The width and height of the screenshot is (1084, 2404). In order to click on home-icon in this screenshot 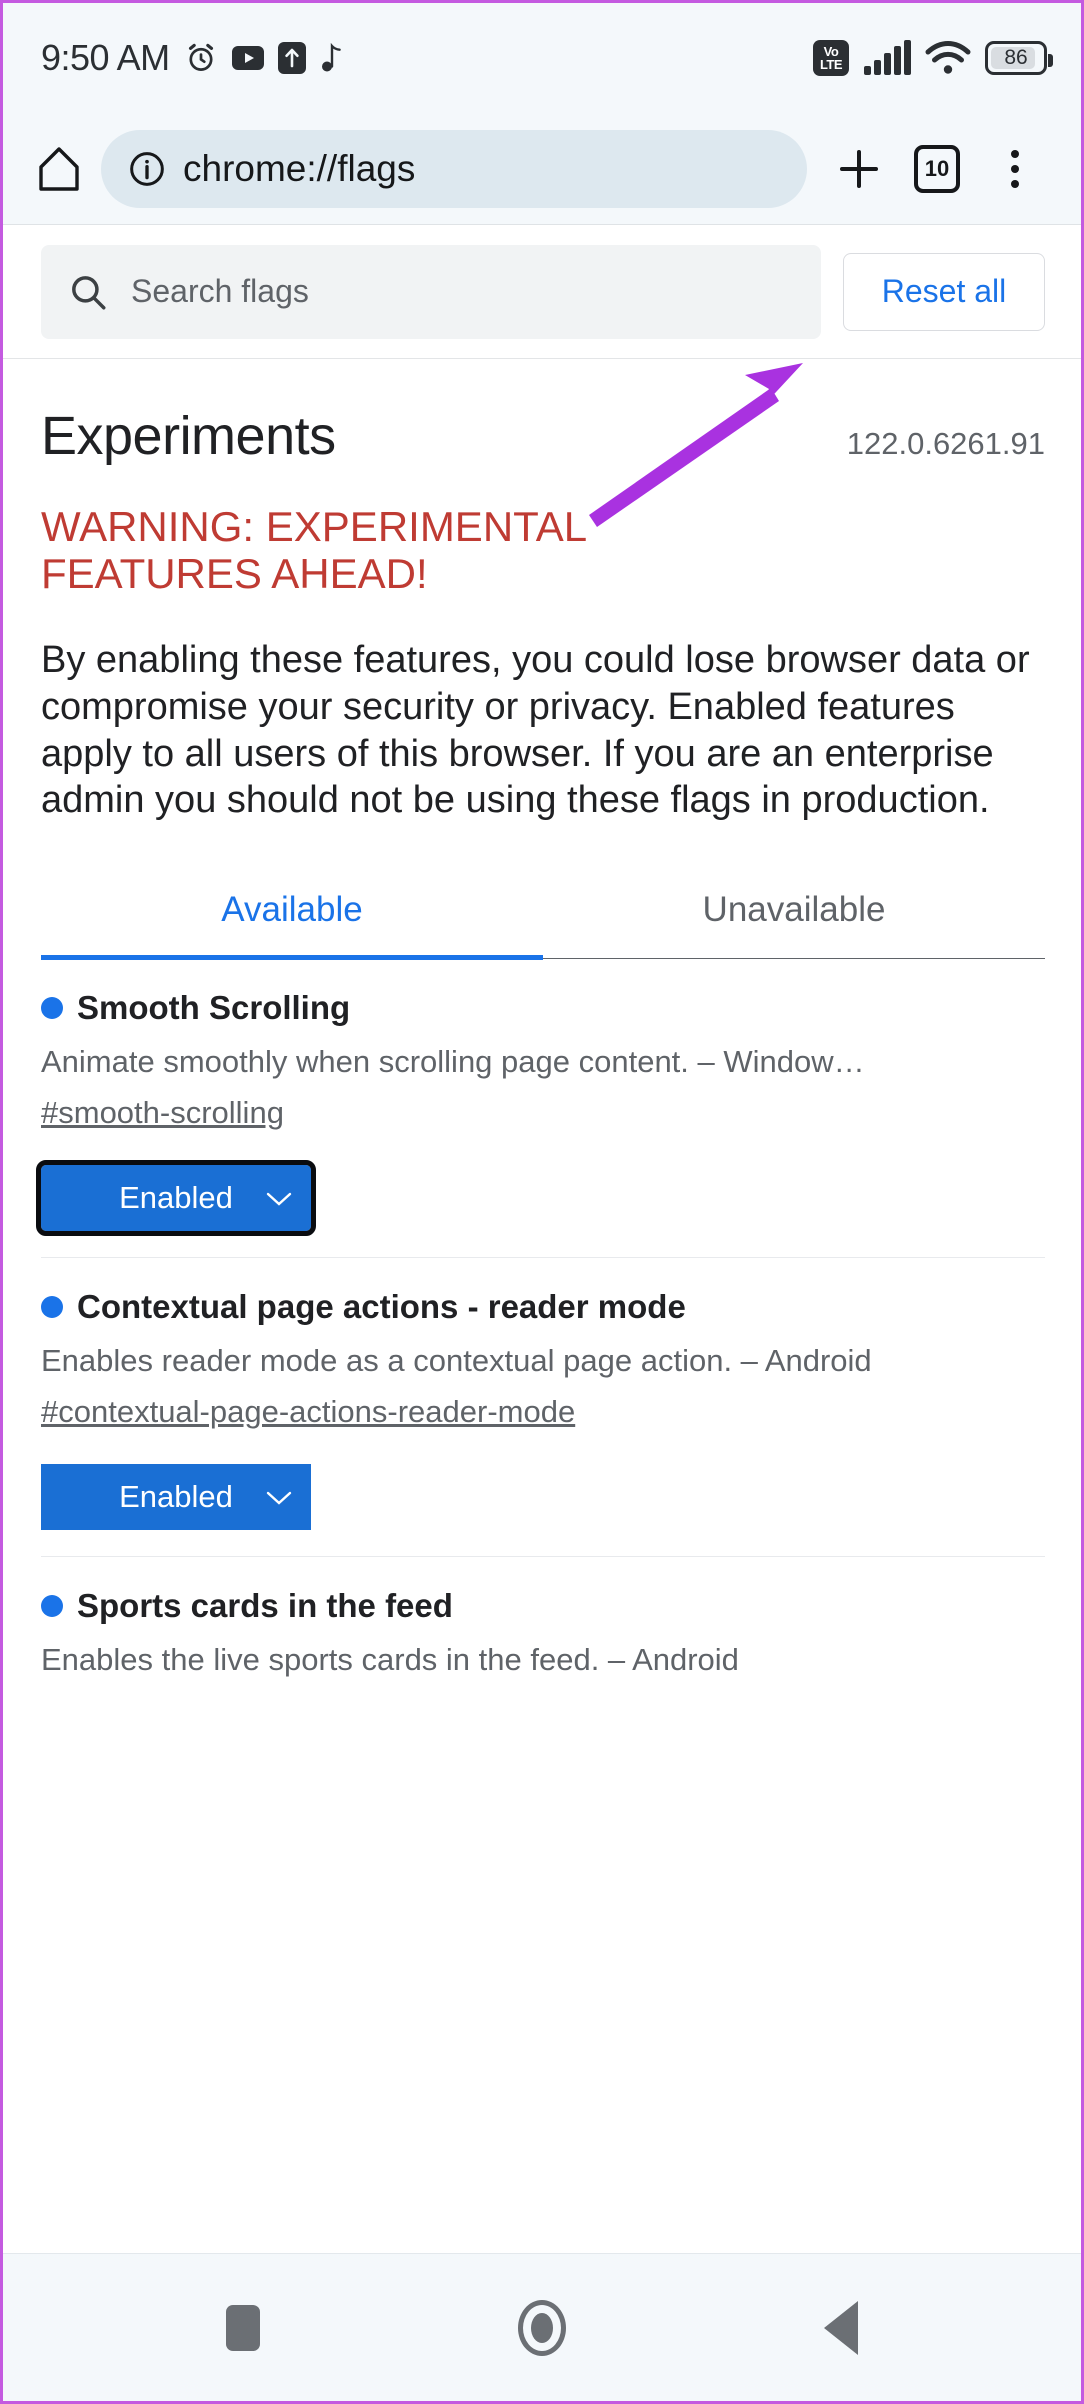, I will do `click(59, 169)`.